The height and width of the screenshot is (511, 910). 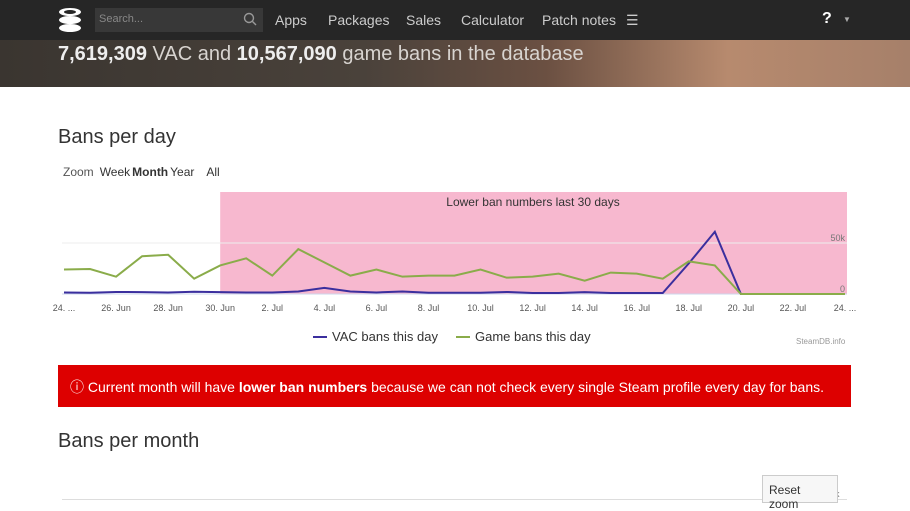 I want to click on x-tick-label: 28. Jun, so click(x=168, y=308).